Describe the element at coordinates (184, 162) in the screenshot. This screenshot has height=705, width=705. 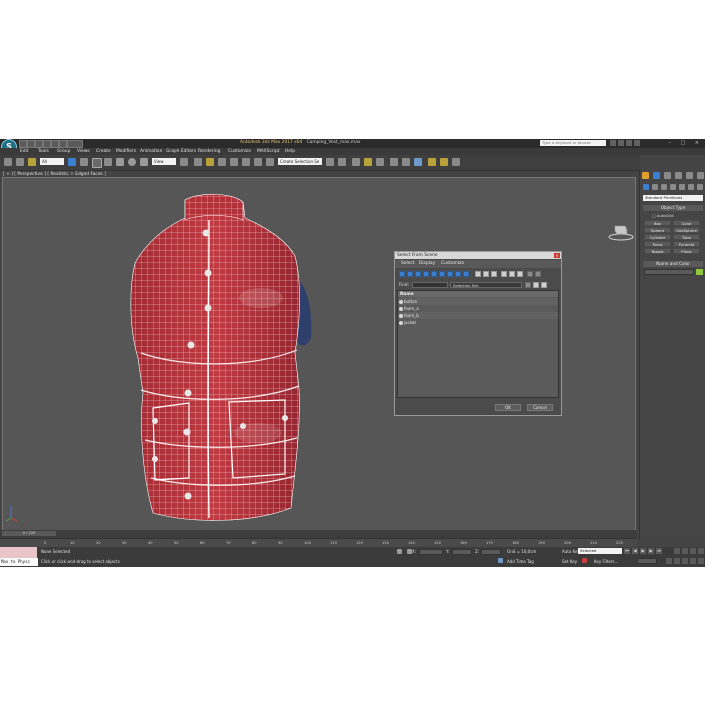
I see `pivot-center-icon` at that location.